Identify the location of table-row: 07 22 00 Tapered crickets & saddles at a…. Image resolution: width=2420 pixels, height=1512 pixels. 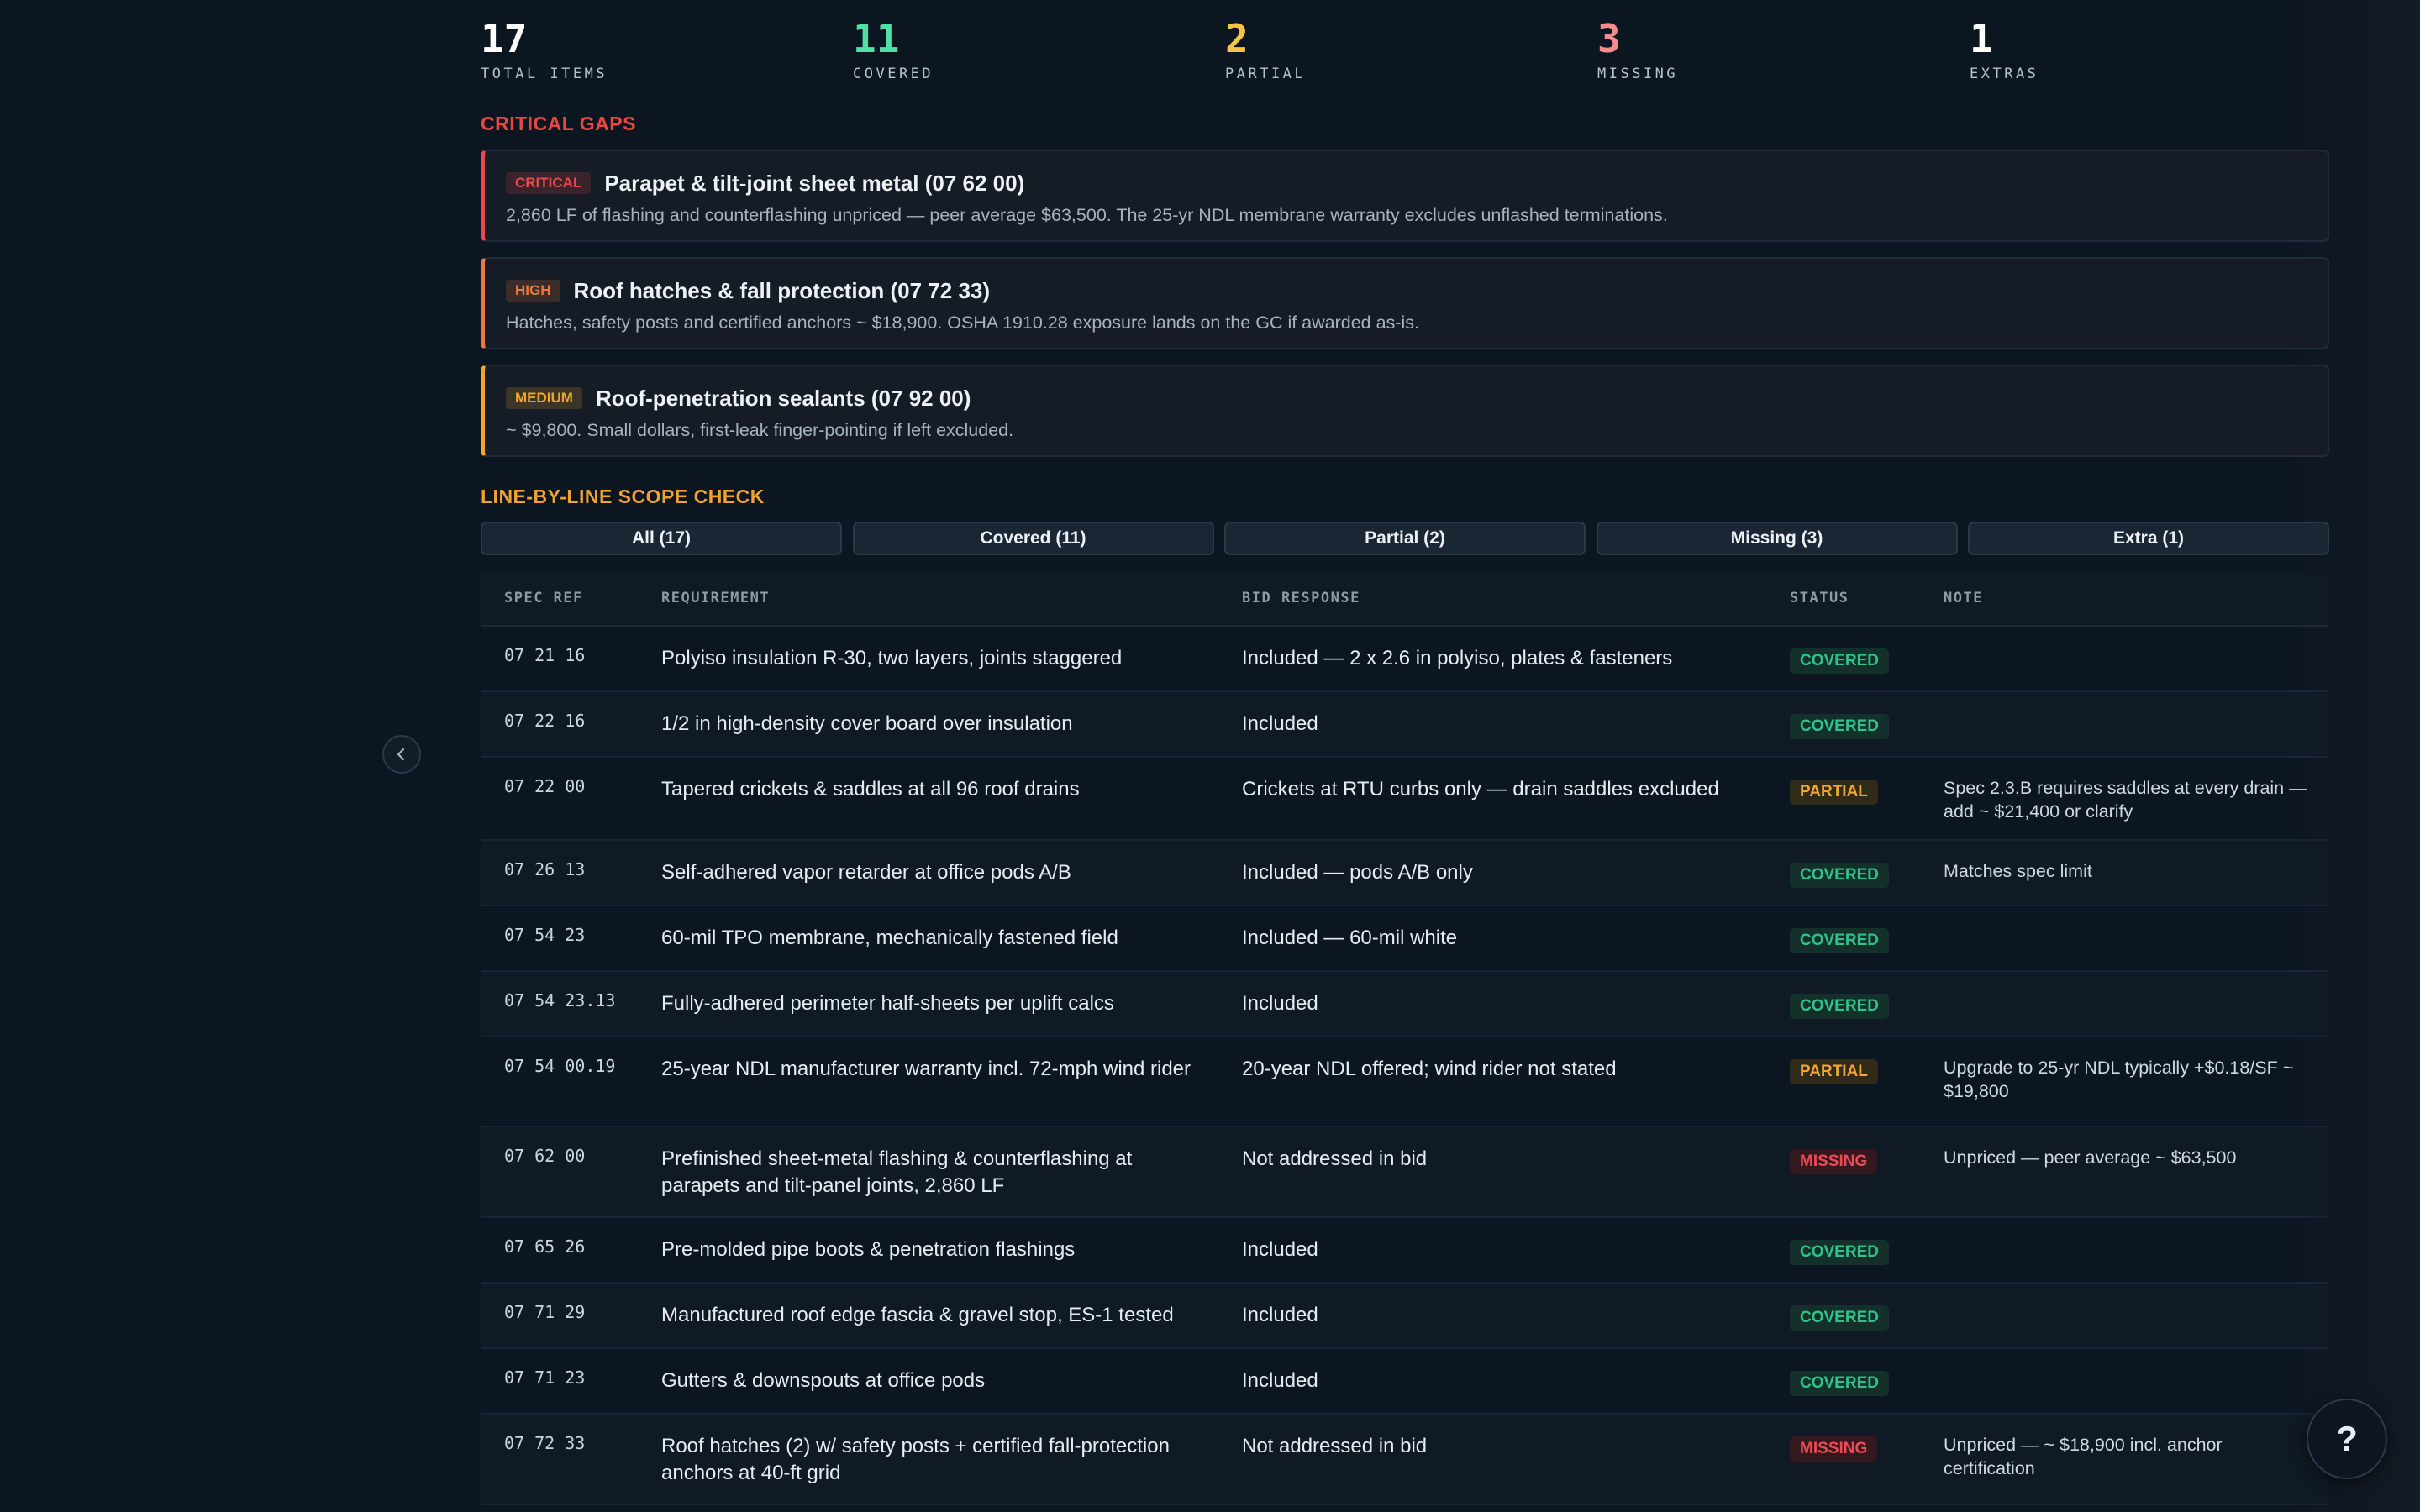
(1405, 799).